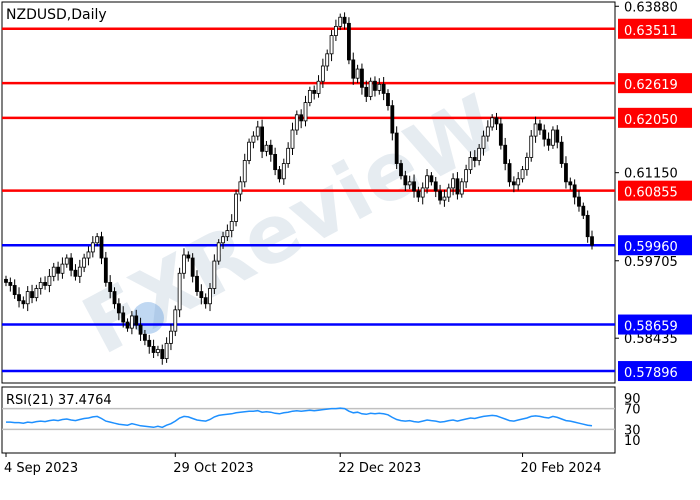 Image resolution: width=700 pixels, height=500 pixels. Describe the element at coordinates (651, 327) in the screenshot. I see `level-label: 0.58659` at that location.